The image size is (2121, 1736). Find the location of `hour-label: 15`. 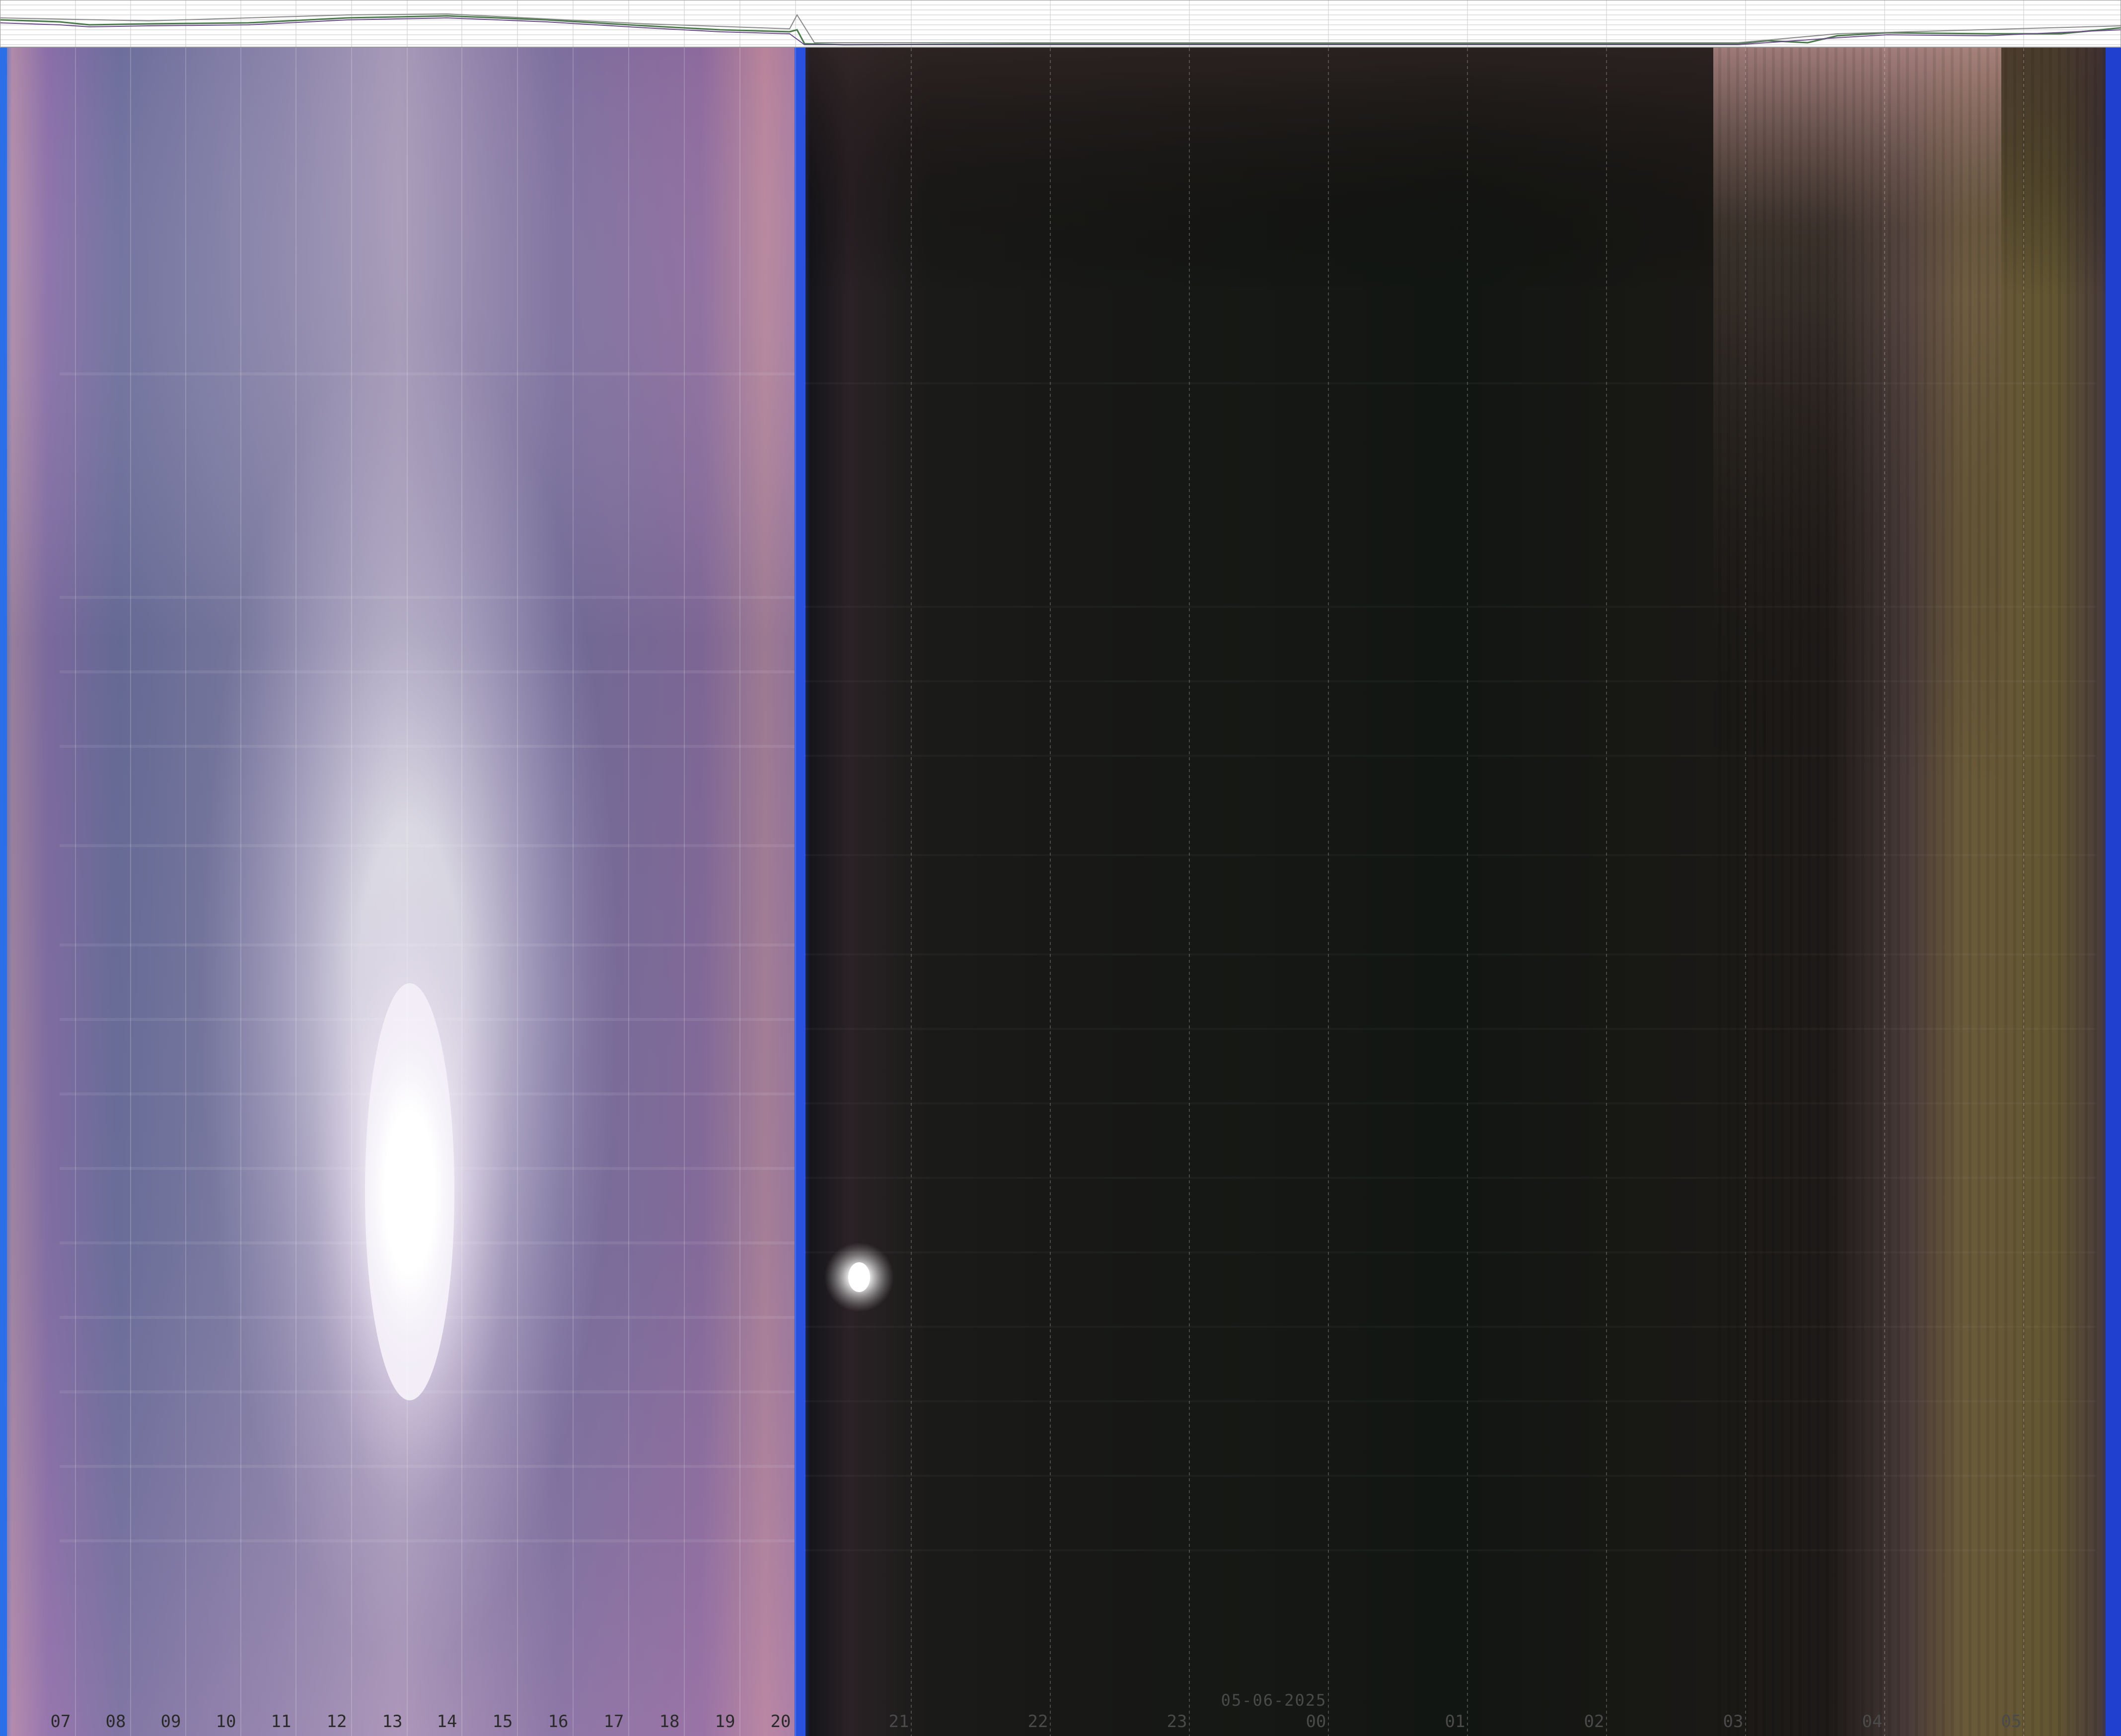

hour-label: 15 is located at coordinates (503, 1722).